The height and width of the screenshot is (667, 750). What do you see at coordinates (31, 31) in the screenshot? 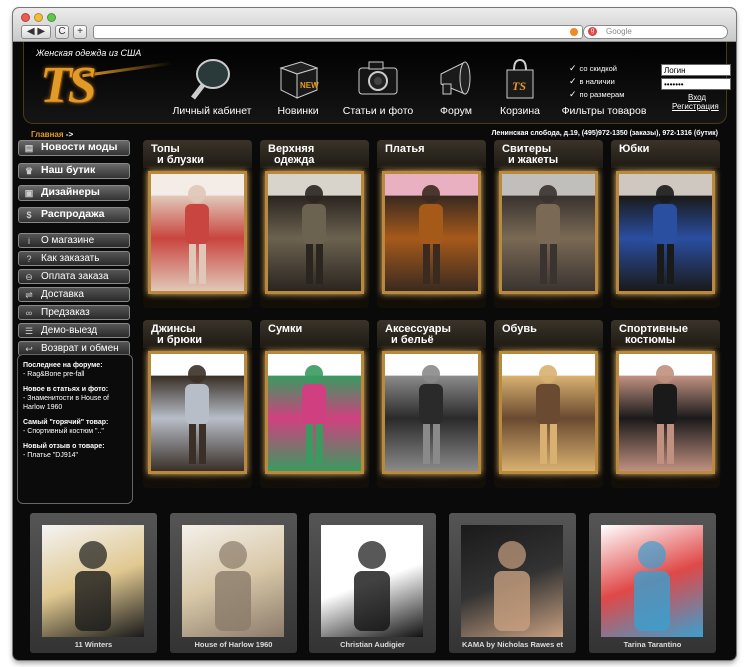
I see `back-icon: ◀` at bounding box center [31, 31].